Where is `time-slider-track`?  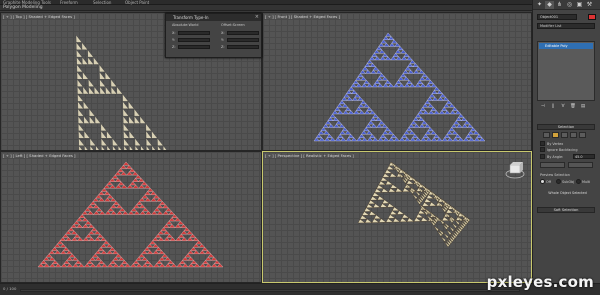 time-slider-track is located at coordinates (270, 290).